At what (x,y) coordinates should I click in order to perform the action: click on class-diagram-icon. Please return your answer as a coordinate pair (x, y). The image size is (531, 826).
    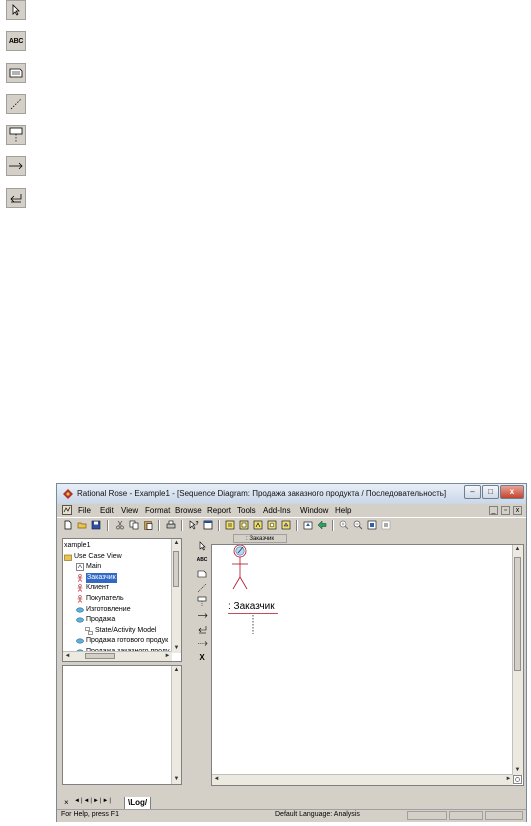
    Looking at the image, I should click on (230, 525).